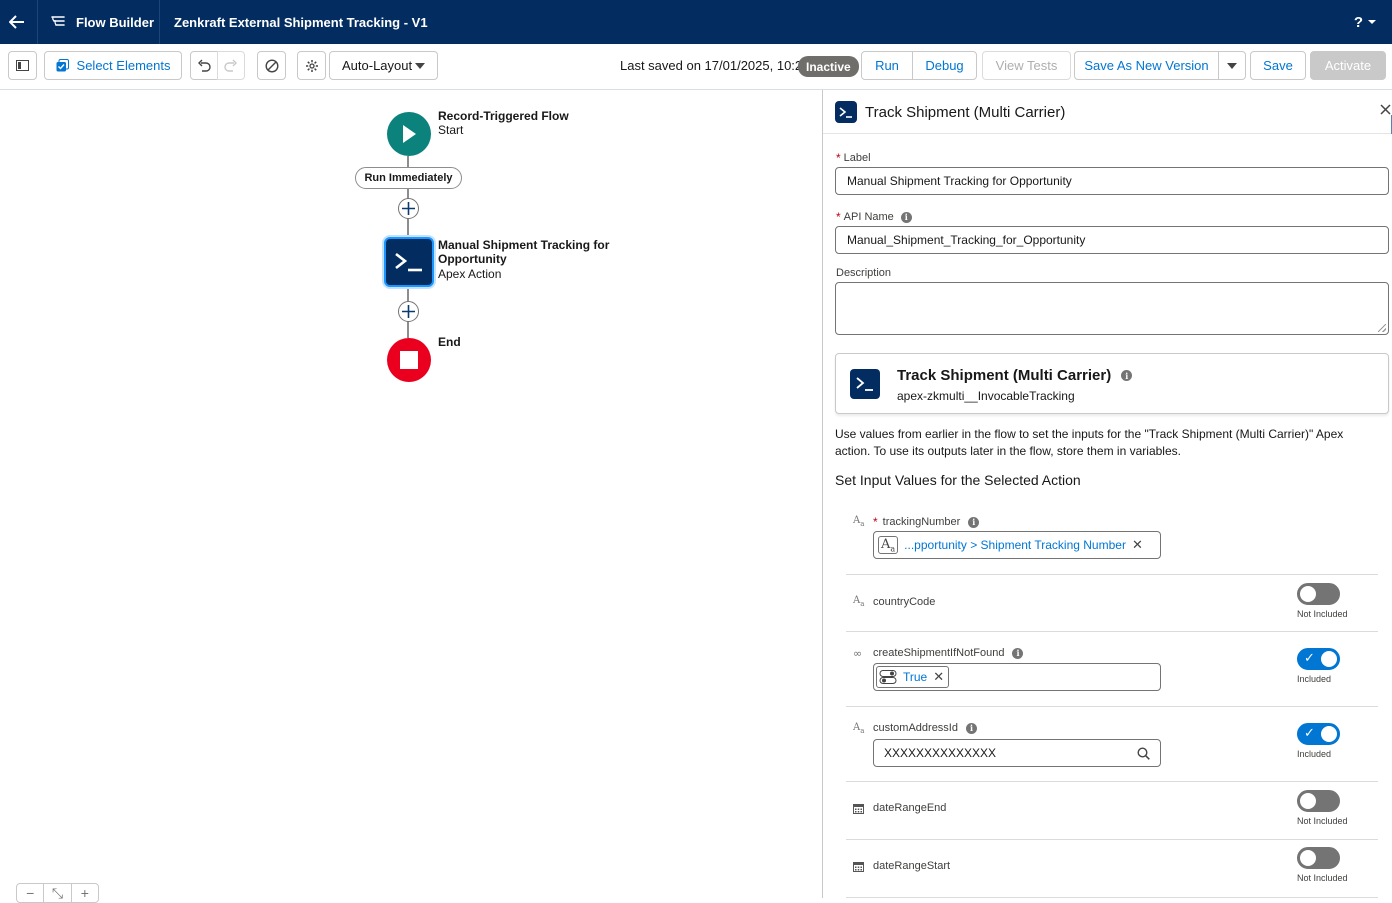 This screenshot has width=1392, height=903. What do you see at coordinates (864, 273) in the screenshot?
I see `description-field-label: Description` at bounding box center [864, 273].